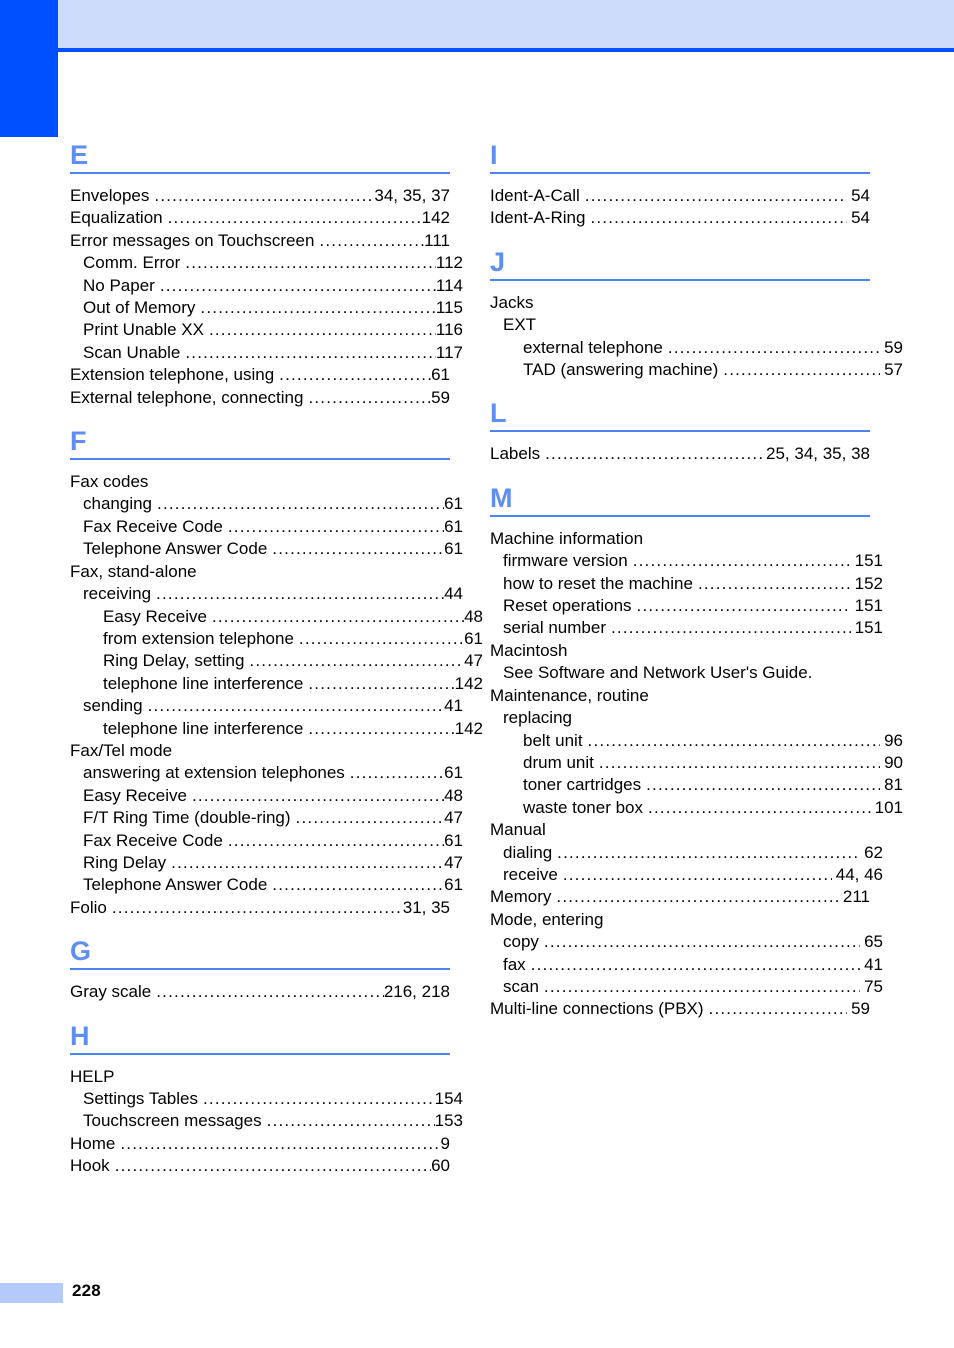 This screenshot has height=1348, width=954. Describe the element at coordinates (260, 241) in the screenshot. I see `index-entry: Error messages on Touchscreen 111` at that location.